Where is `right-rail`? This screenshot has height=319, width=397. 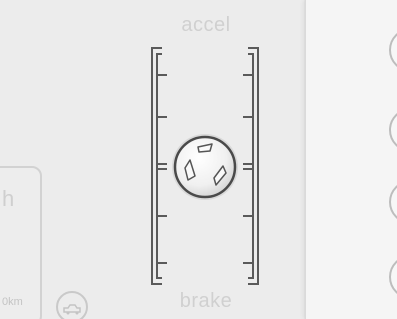 right-rail is located at coordinates (253, 166).